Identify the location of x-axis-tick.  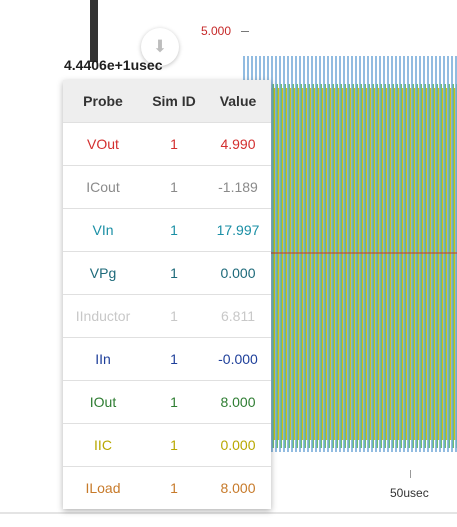
(410, 474).